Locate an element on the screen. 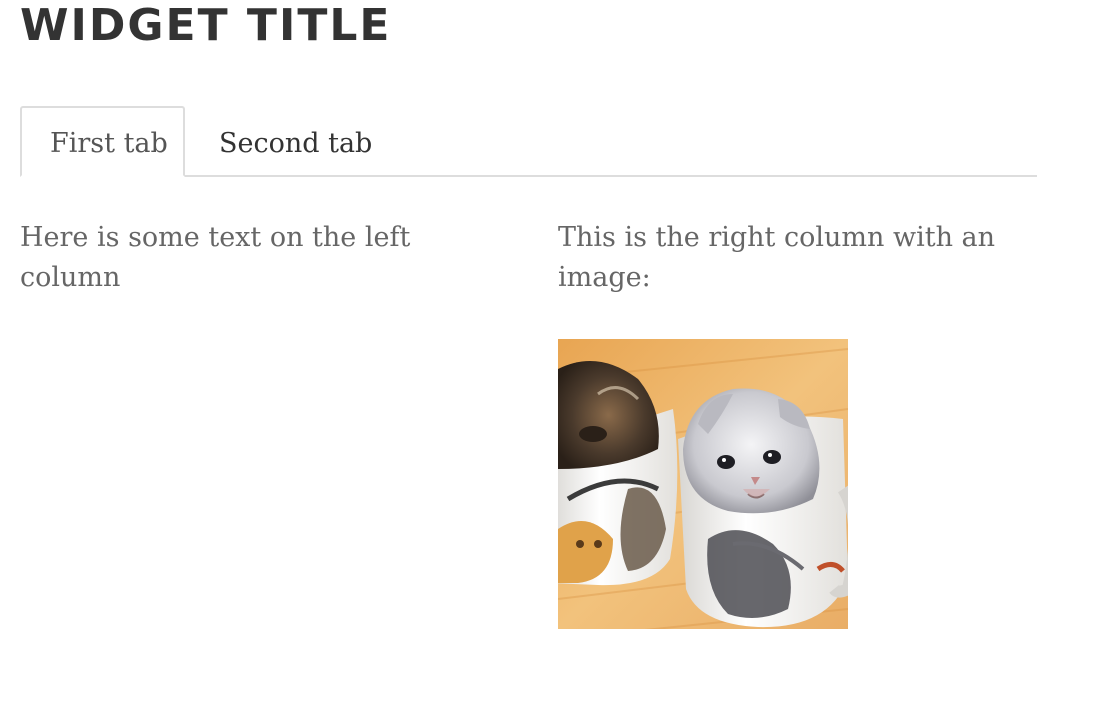 This screenshot has width=1100, height=701. left-column: Here is some text on the left column is located at coordinates (265, 258).